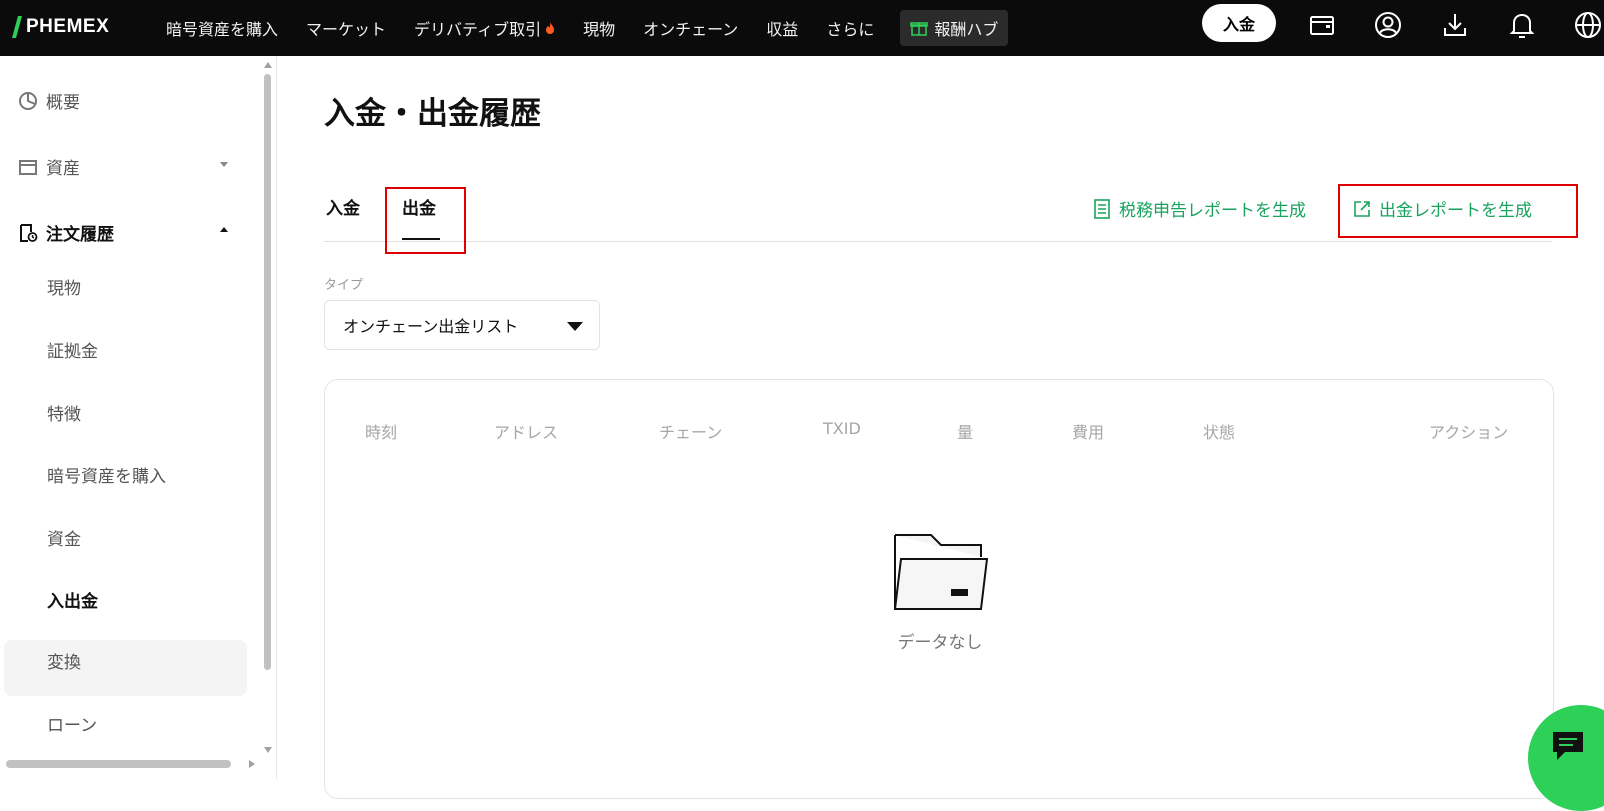 The height and width of the screenshot is (811, 1604). What do you see at coordinates (1469, 432) in the screenshot?
I see `column-header-action: アクション` at bounding box center [1469, 432].